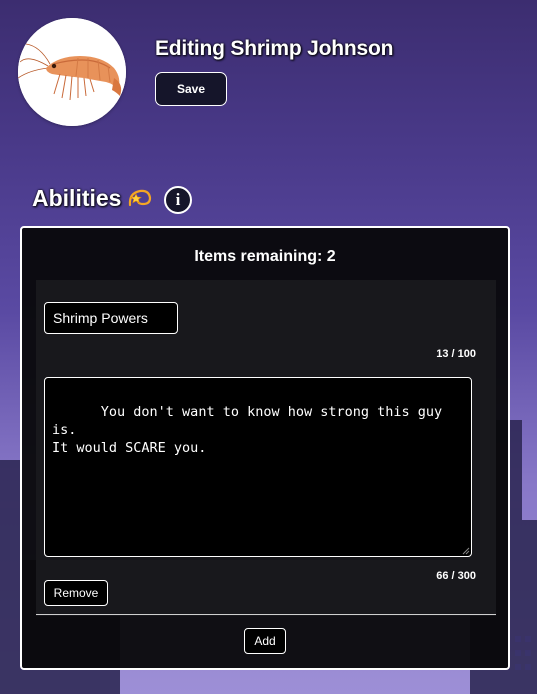 This screenshot has width=537, height=694. What do you see at coordinates (265, 256) in the screenshot?
I see `items-remaining-label: Items remaining: 2` at bounding box center [265, 256].